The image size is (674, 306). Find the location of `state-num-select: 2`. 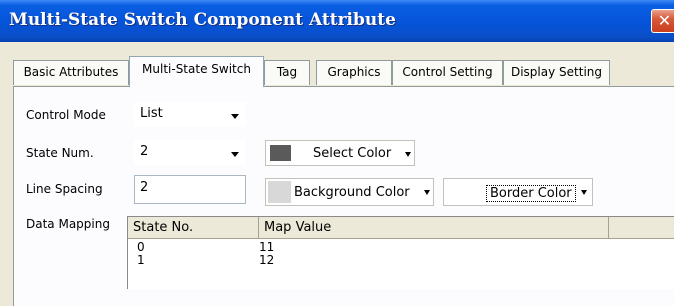

state-num-select: 2 is located at coordinates (190, 152).